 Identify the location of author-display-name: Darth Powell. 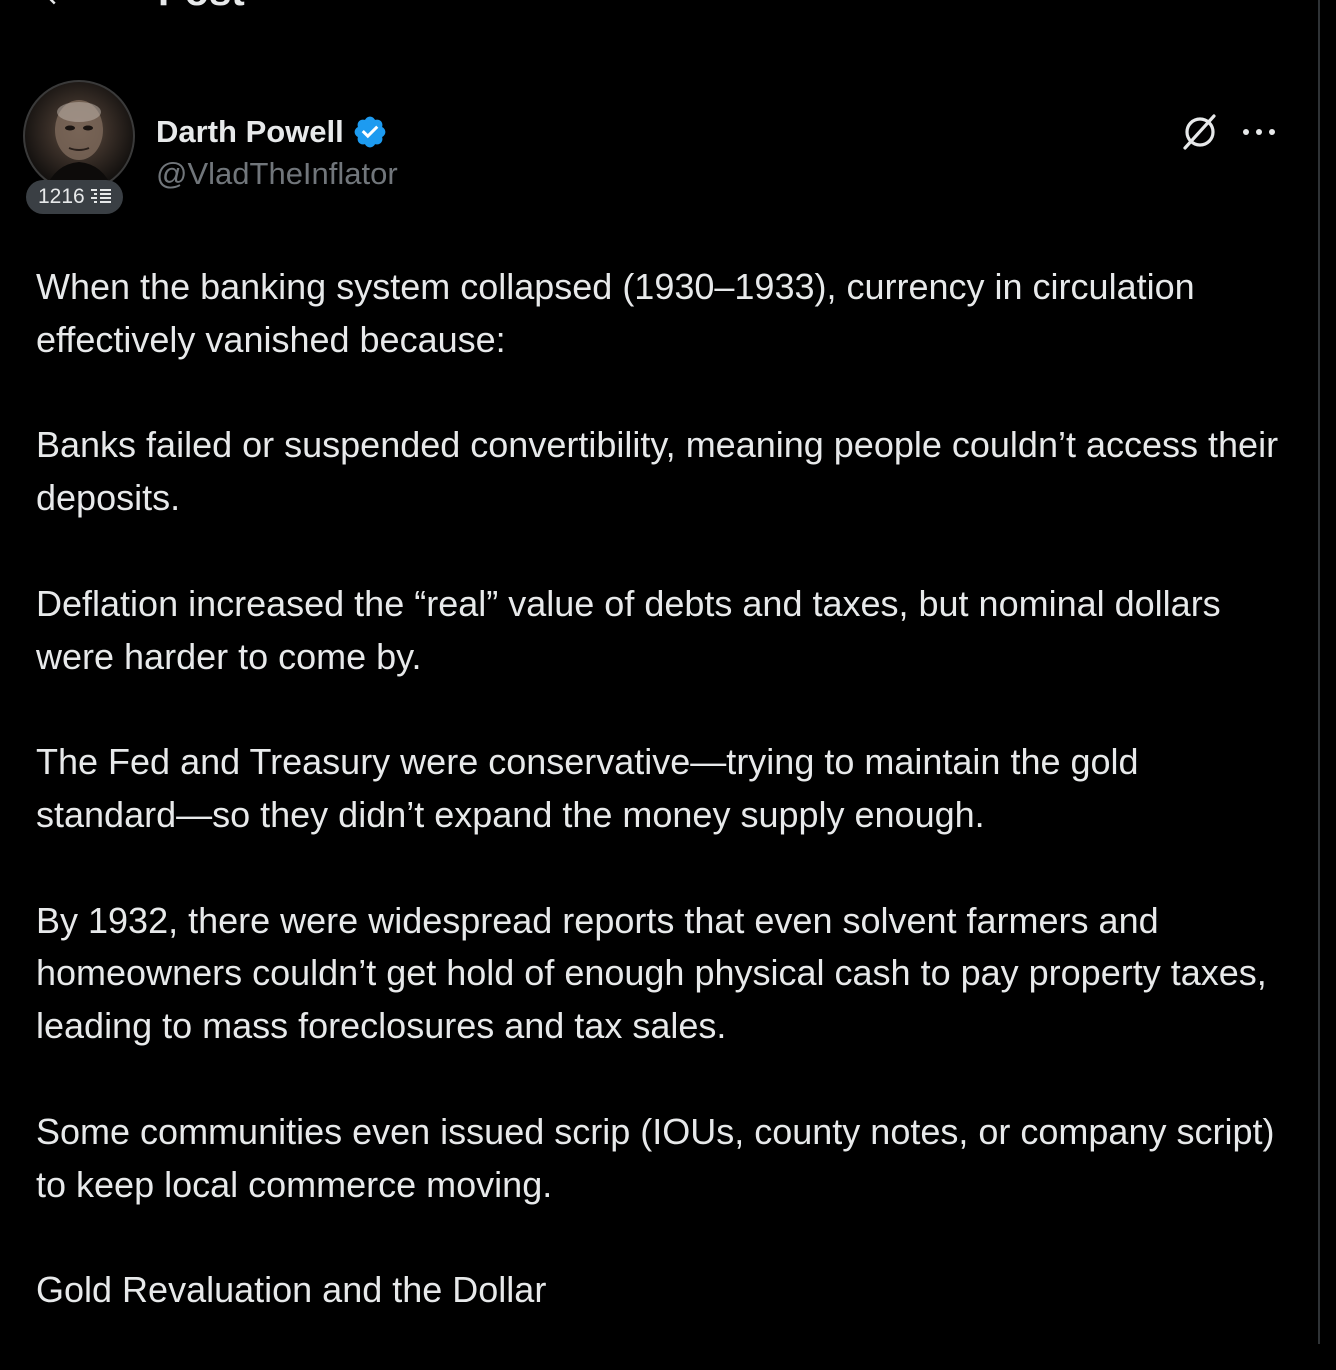
(250, 132).